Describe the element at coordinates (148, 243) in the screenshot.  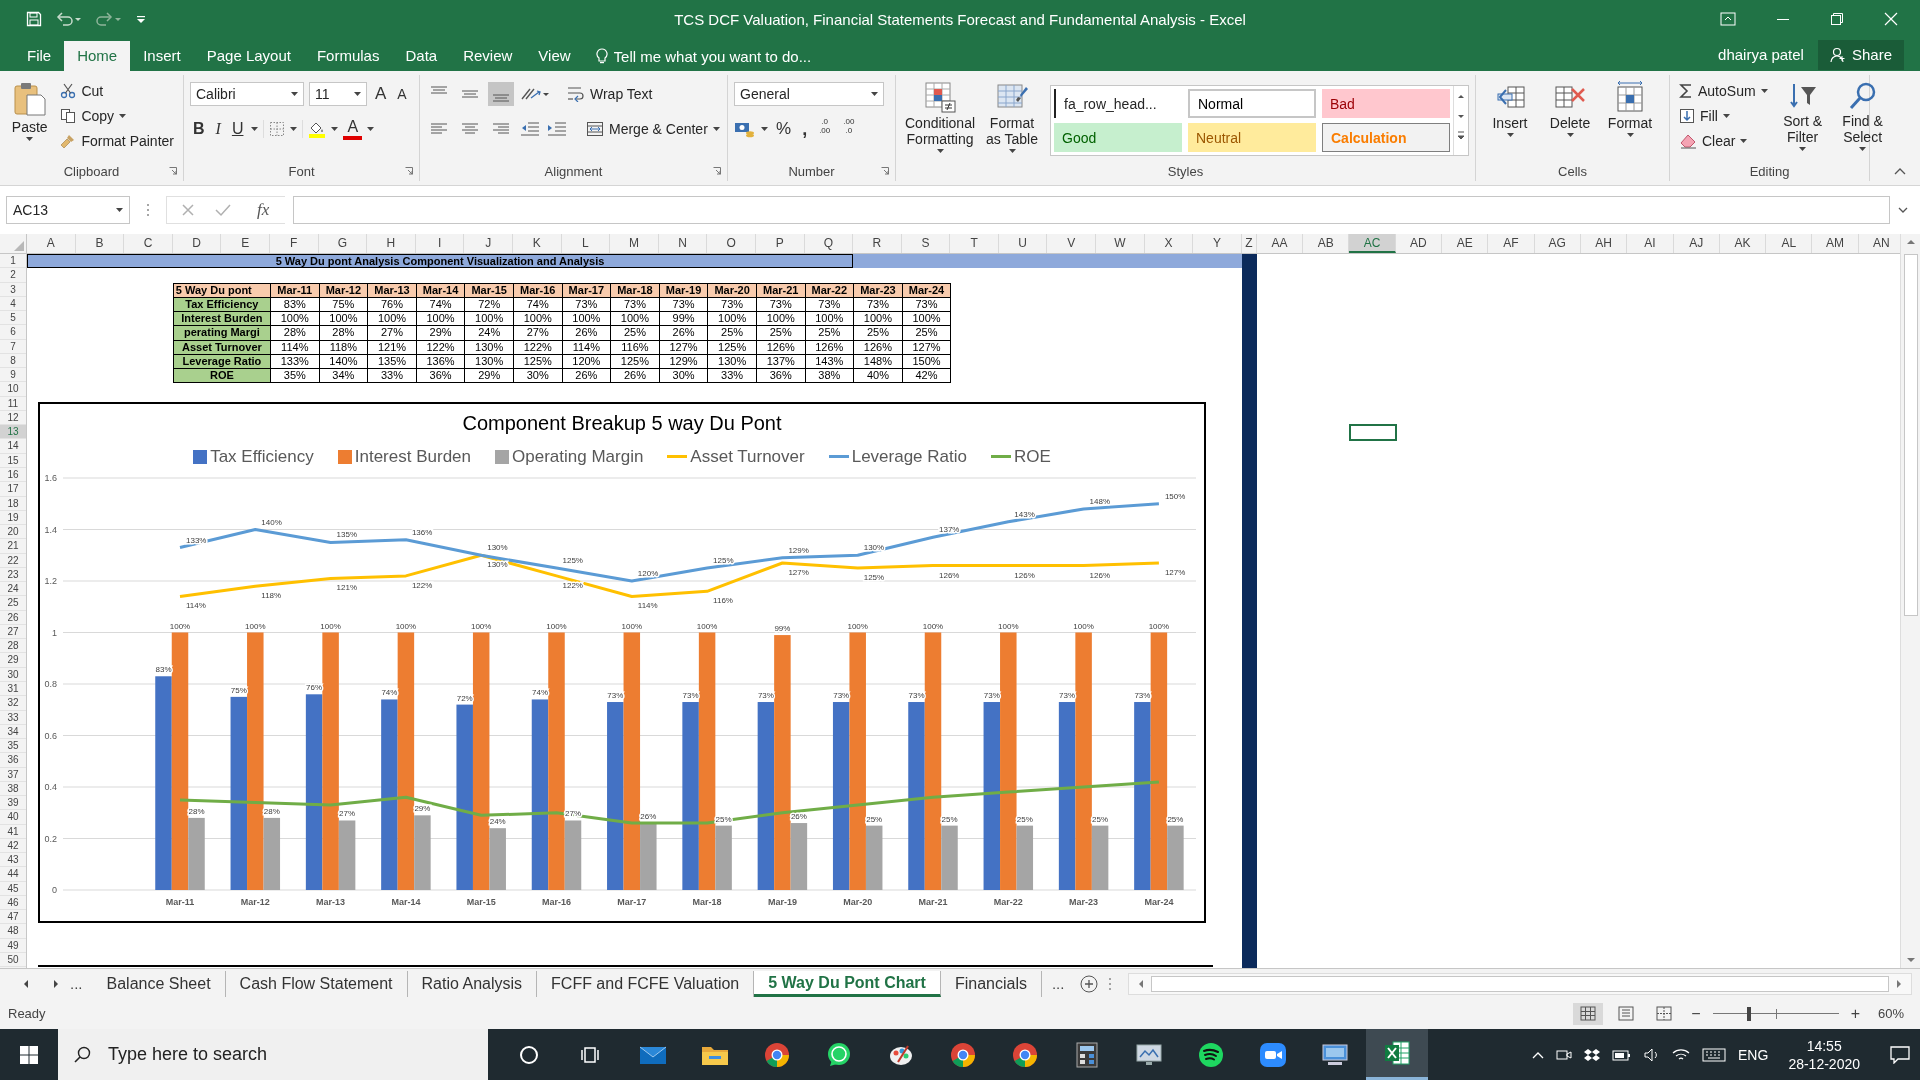
I see `column-header: C` at that location.